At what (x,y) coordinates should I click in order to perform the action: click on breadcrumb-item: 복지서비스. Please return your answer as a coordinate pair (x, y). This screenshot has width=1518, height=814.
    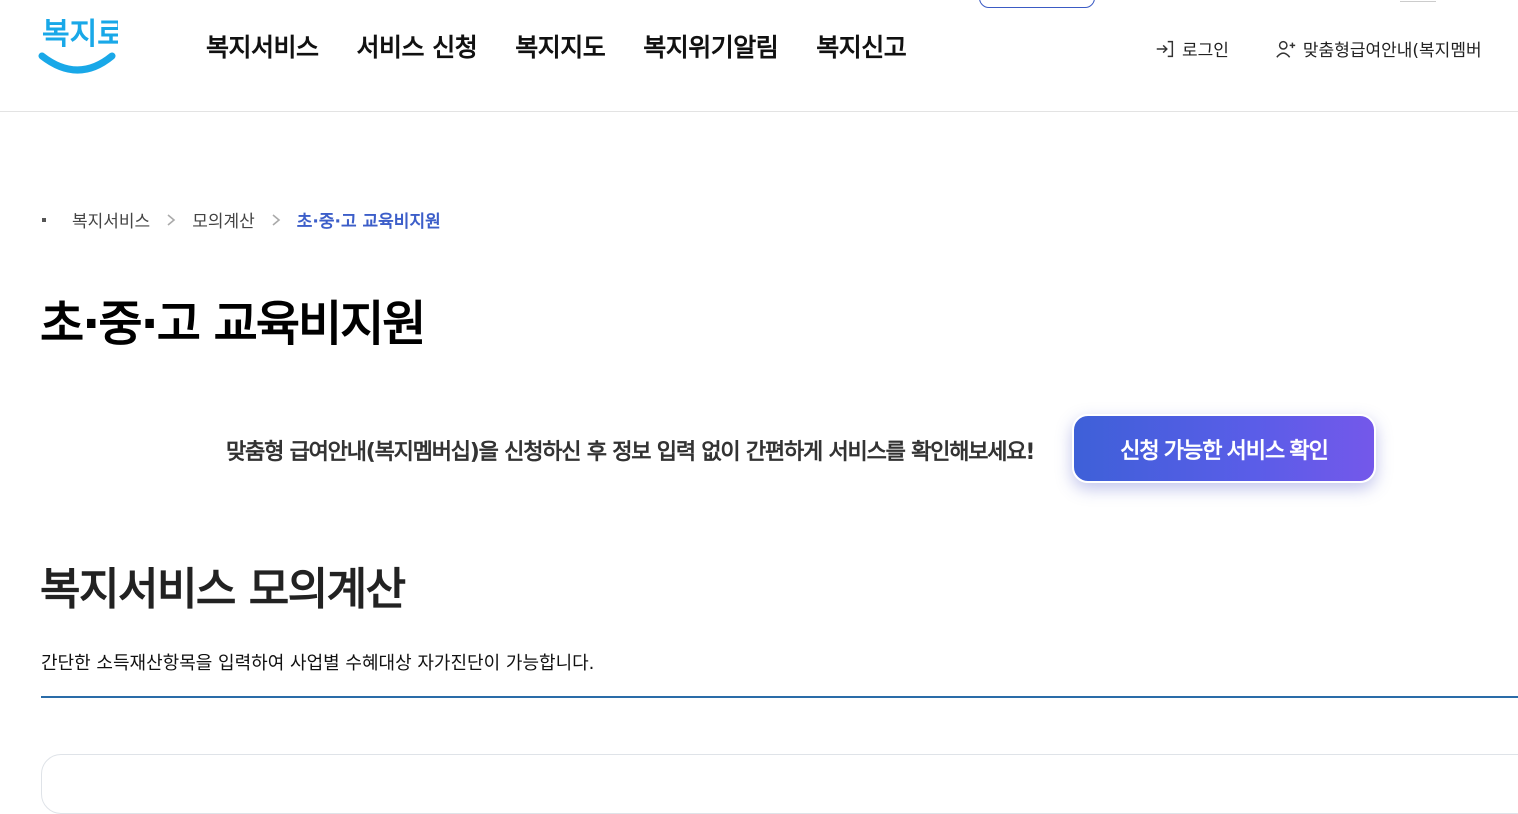
    Looking at the image, I should click on (111, 219).